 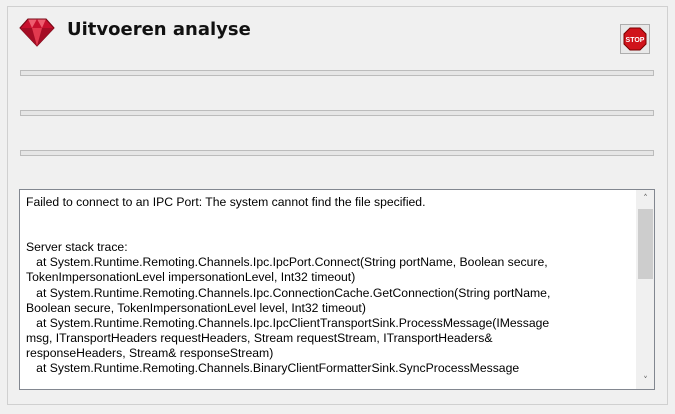 I want to click on ruby-gem-icon, so click(x=37, y=32).